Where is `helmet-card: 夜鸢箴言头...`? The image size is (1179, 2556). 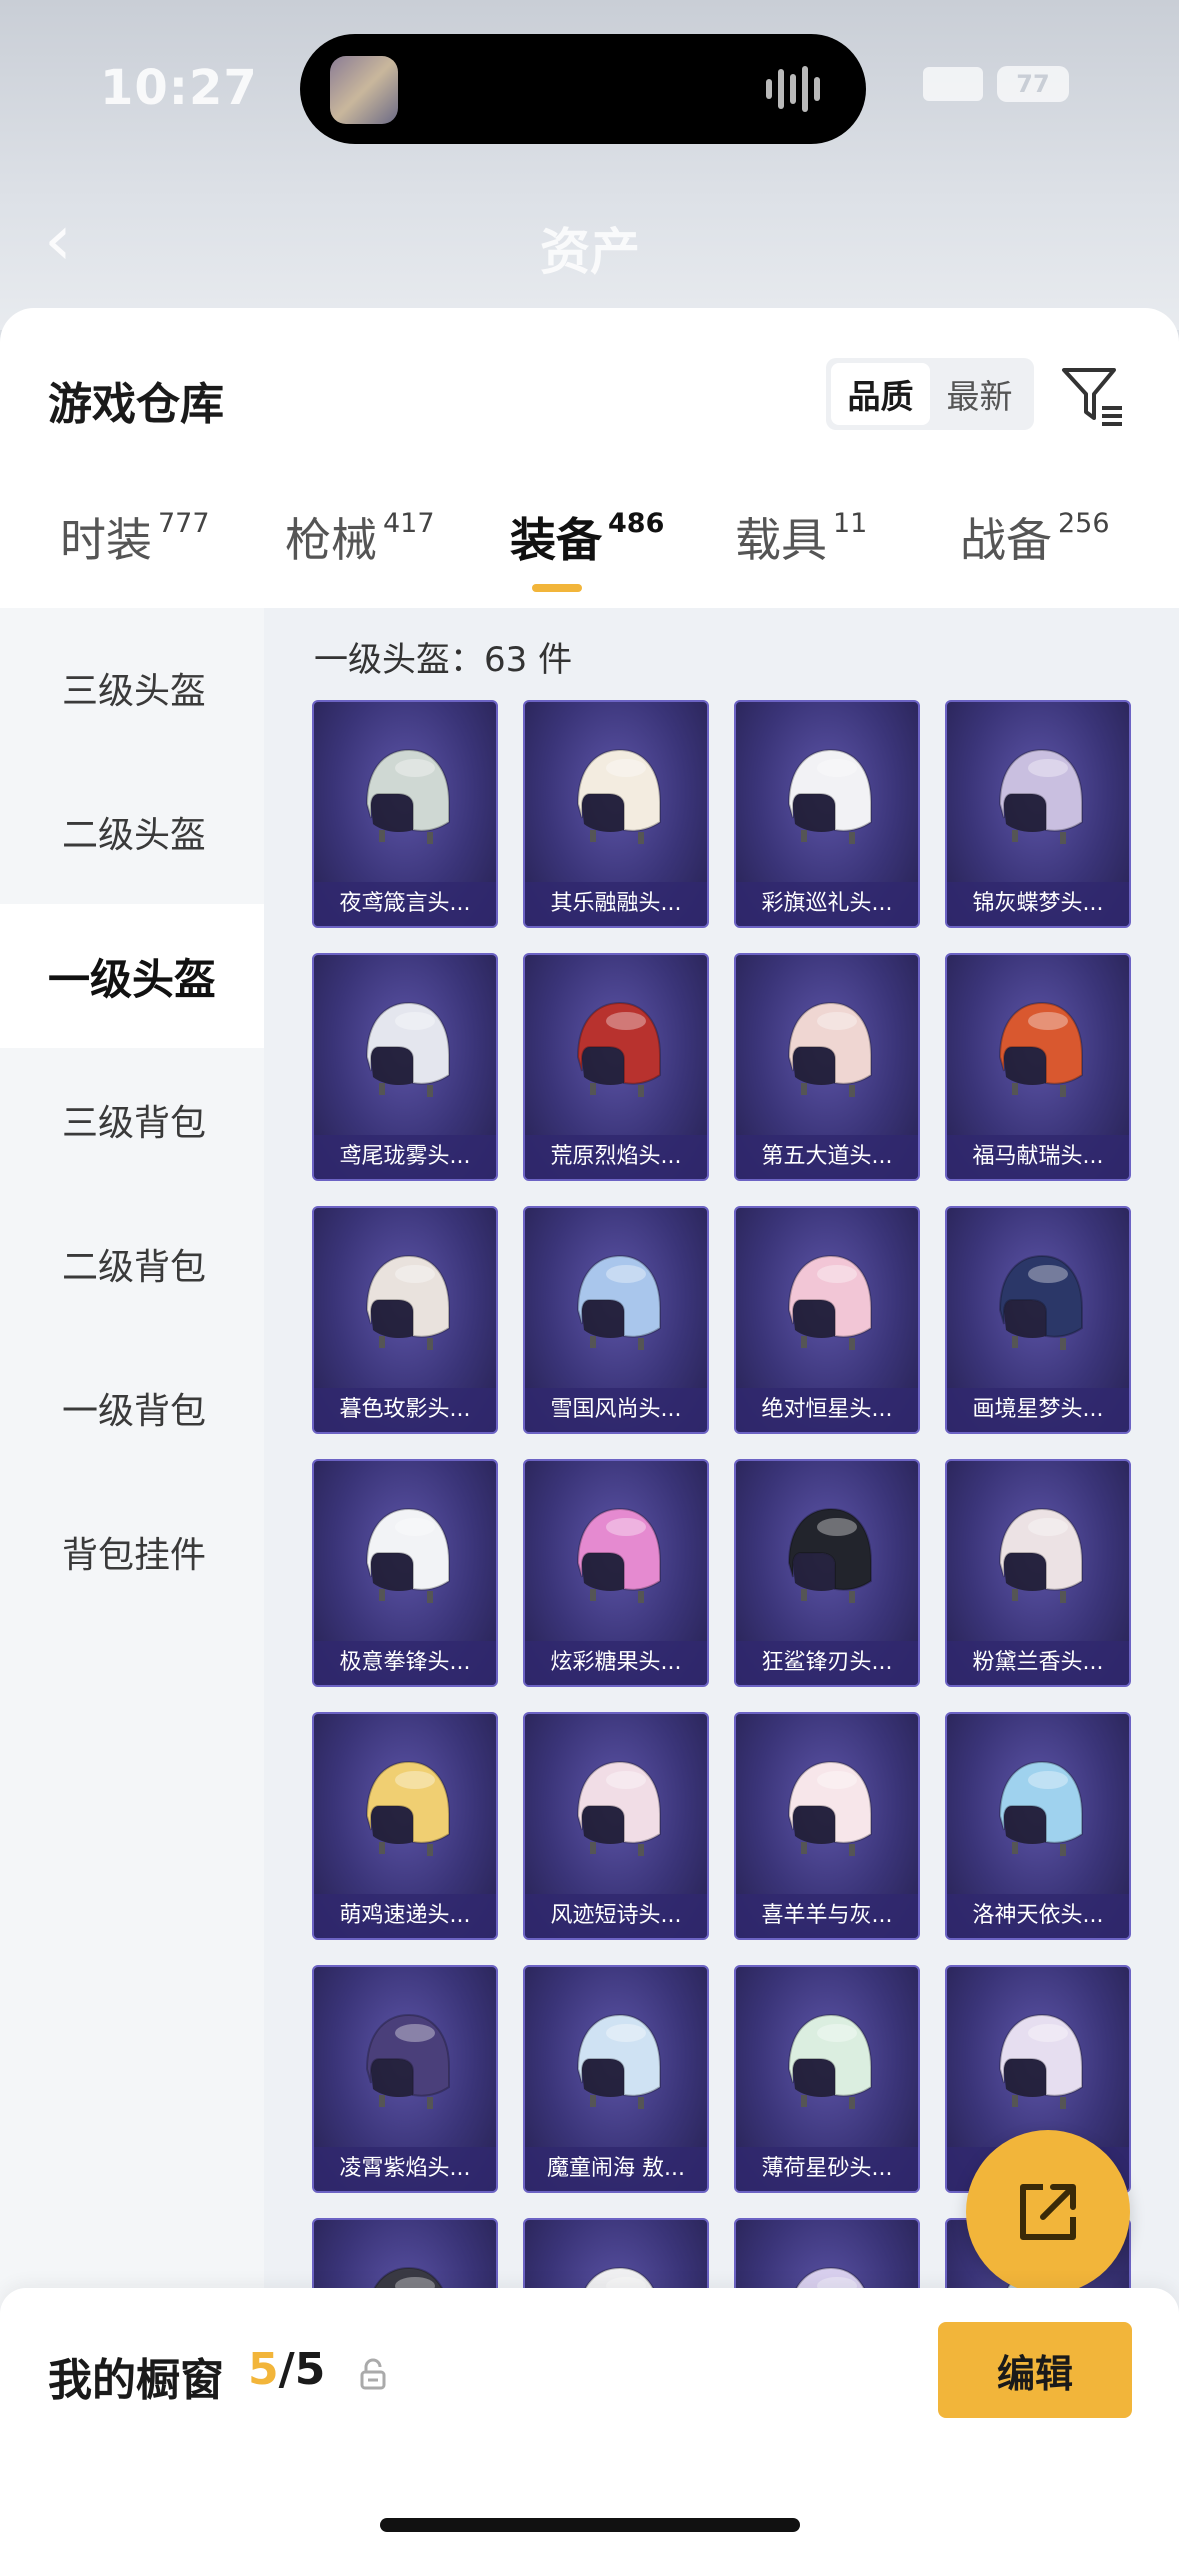 helmet-card: 夜鸢箴言头... is located at coordinates (405, 814).